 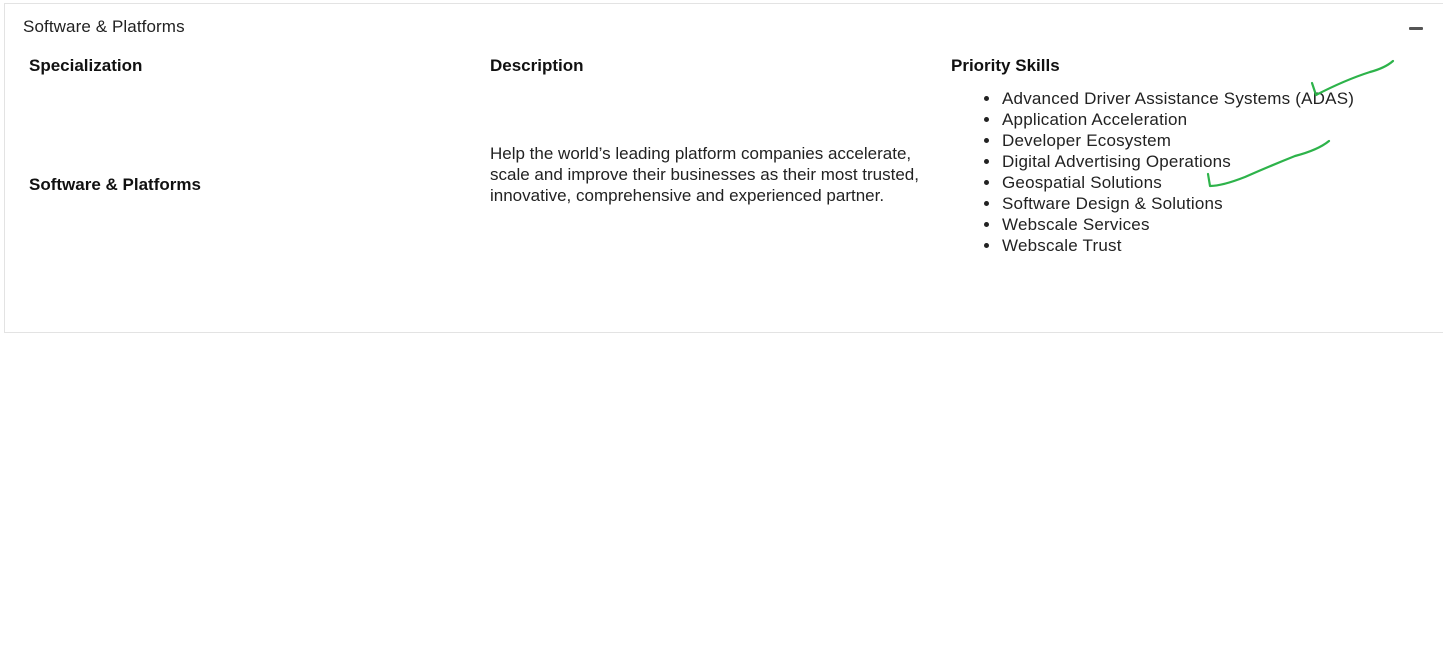 I want to click on skill-item: Webscale Trust, so click(x=1177, y=245).